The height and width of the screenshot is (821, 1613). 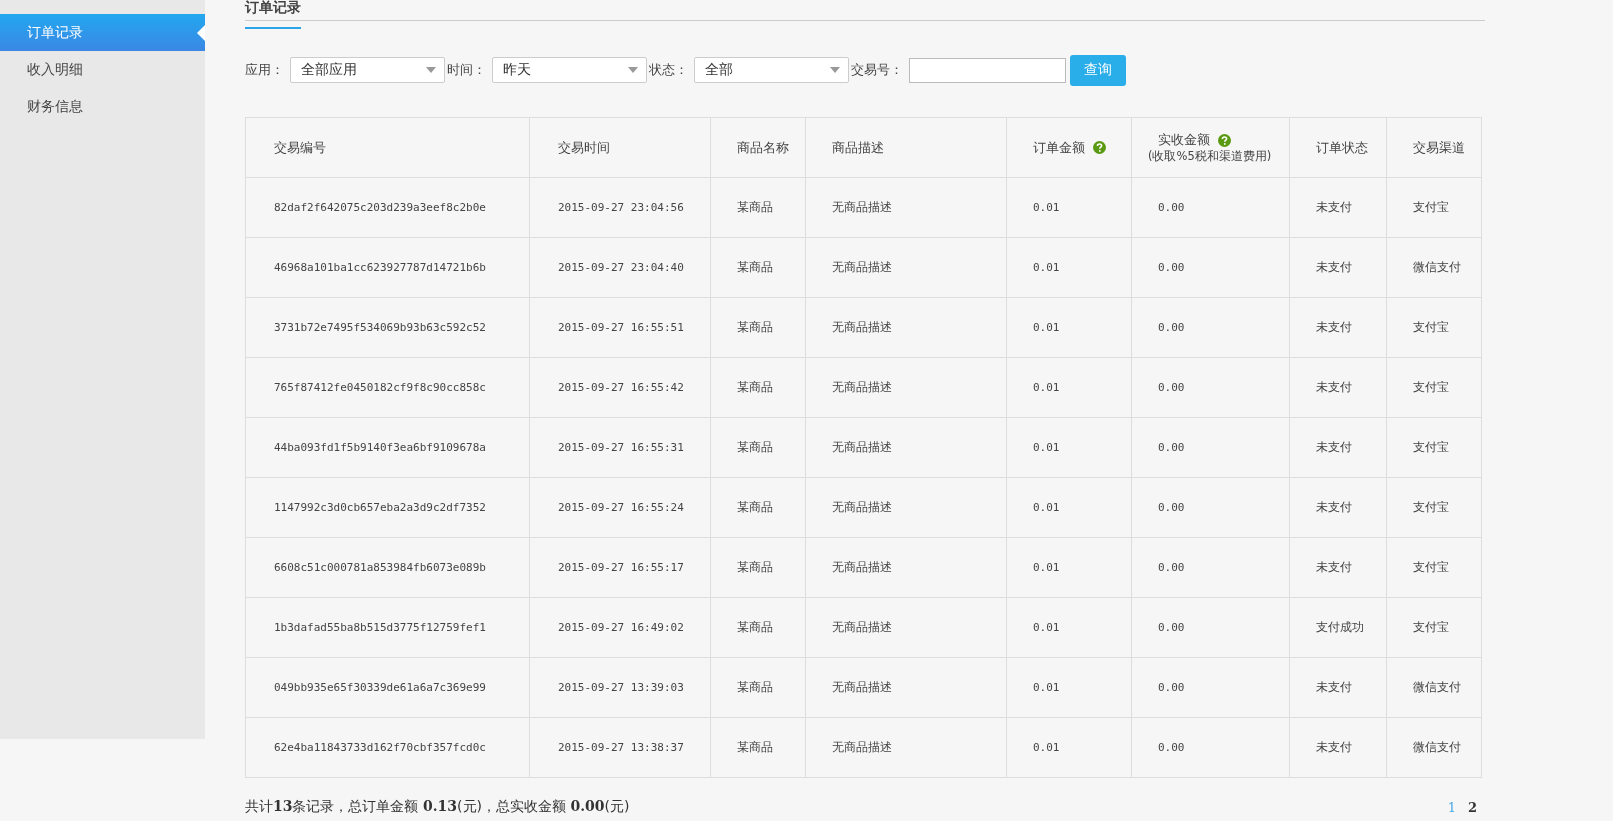 What do you see at coordinates (1342, 147) in the screenshot?
I see `column-header: 订单状态` at bounding box center [1342, 147].